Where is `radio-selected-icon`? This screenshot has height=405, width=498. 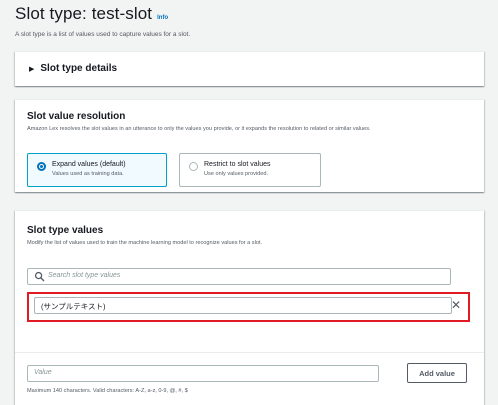 radio-selected-icon is located at coordinates (41, 166).